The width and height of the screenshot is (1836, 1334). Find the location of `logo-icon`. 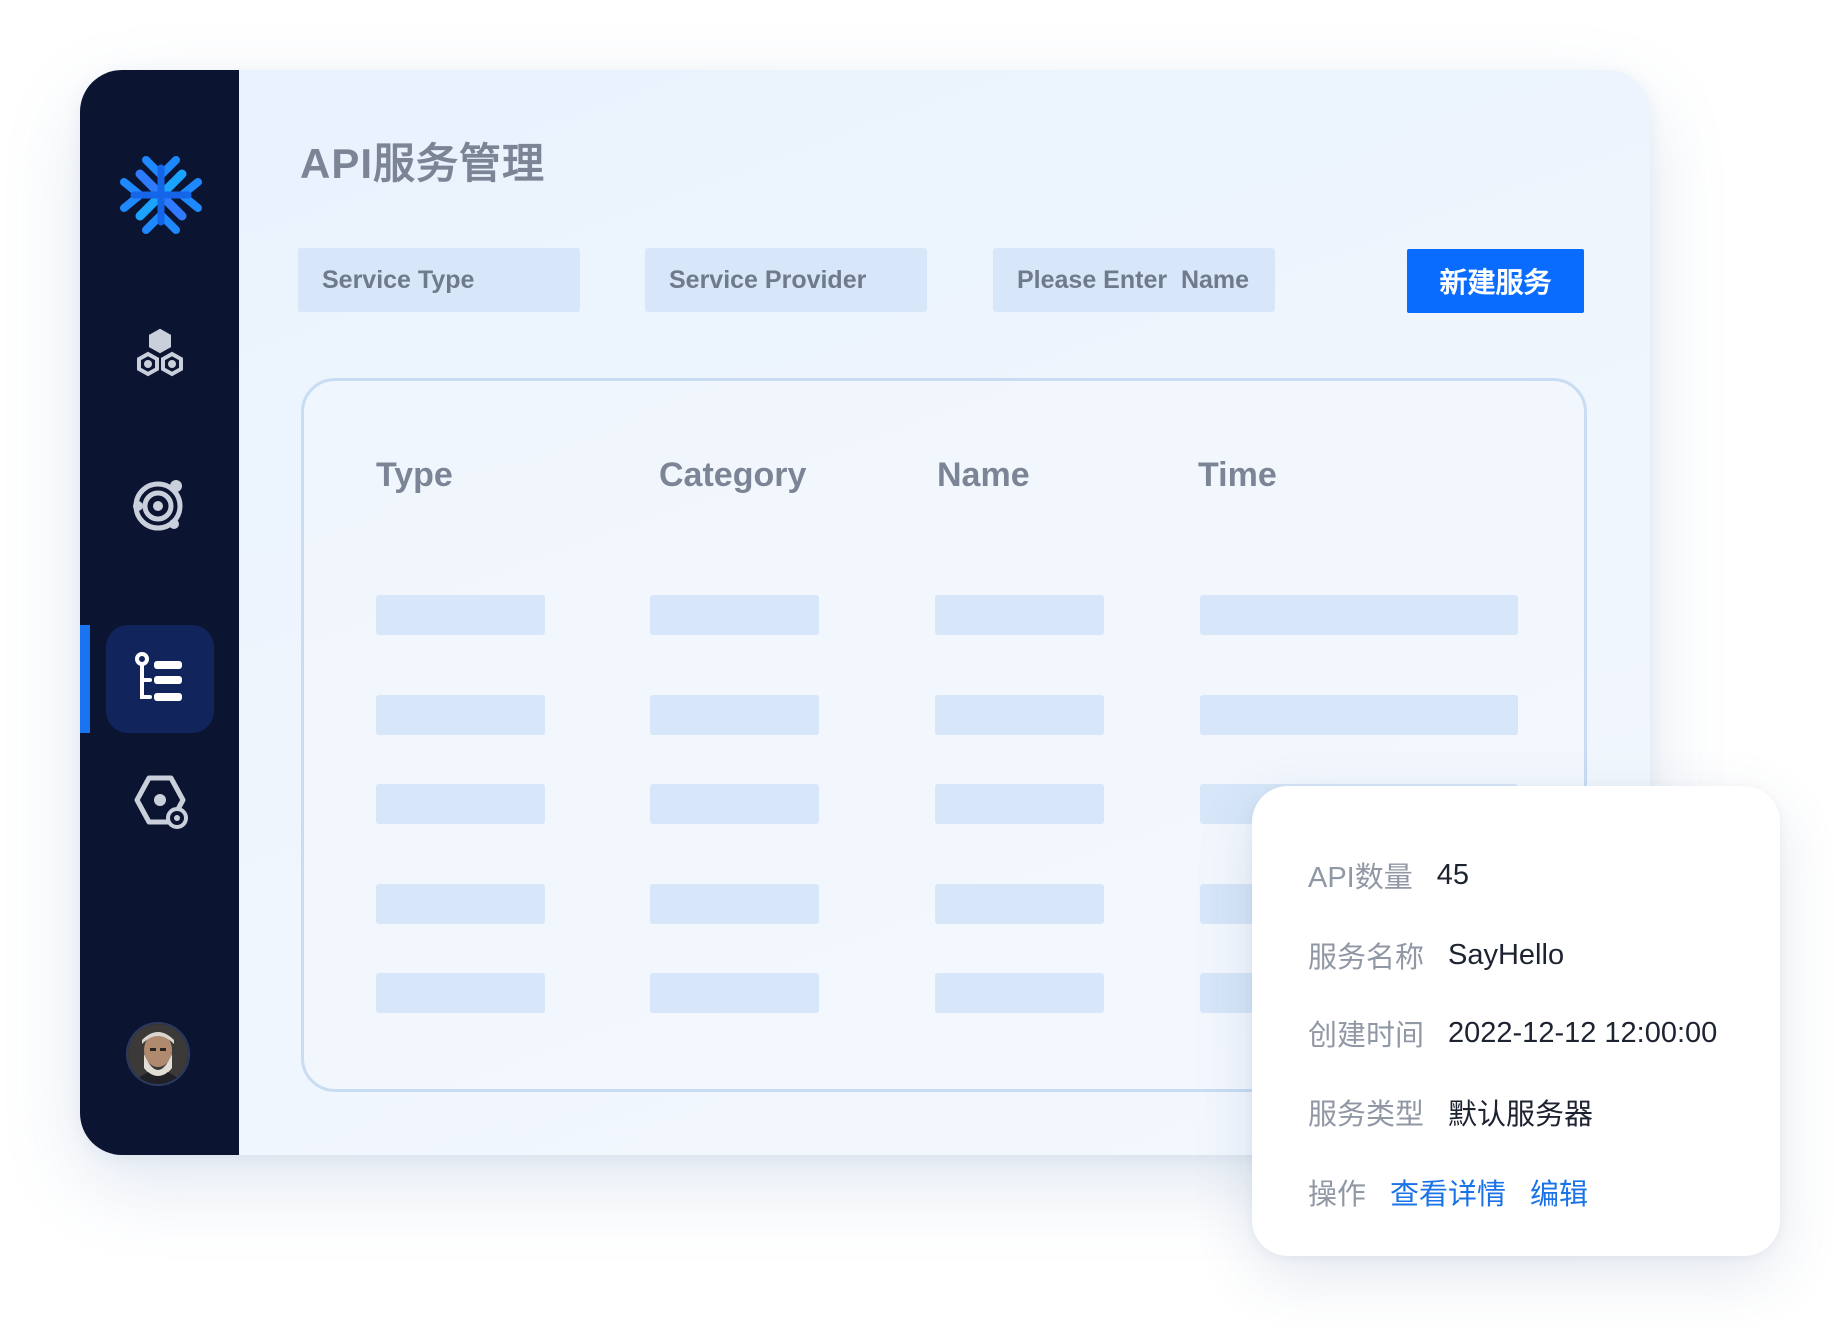

logo-icon is located at coordinates (161, 195).